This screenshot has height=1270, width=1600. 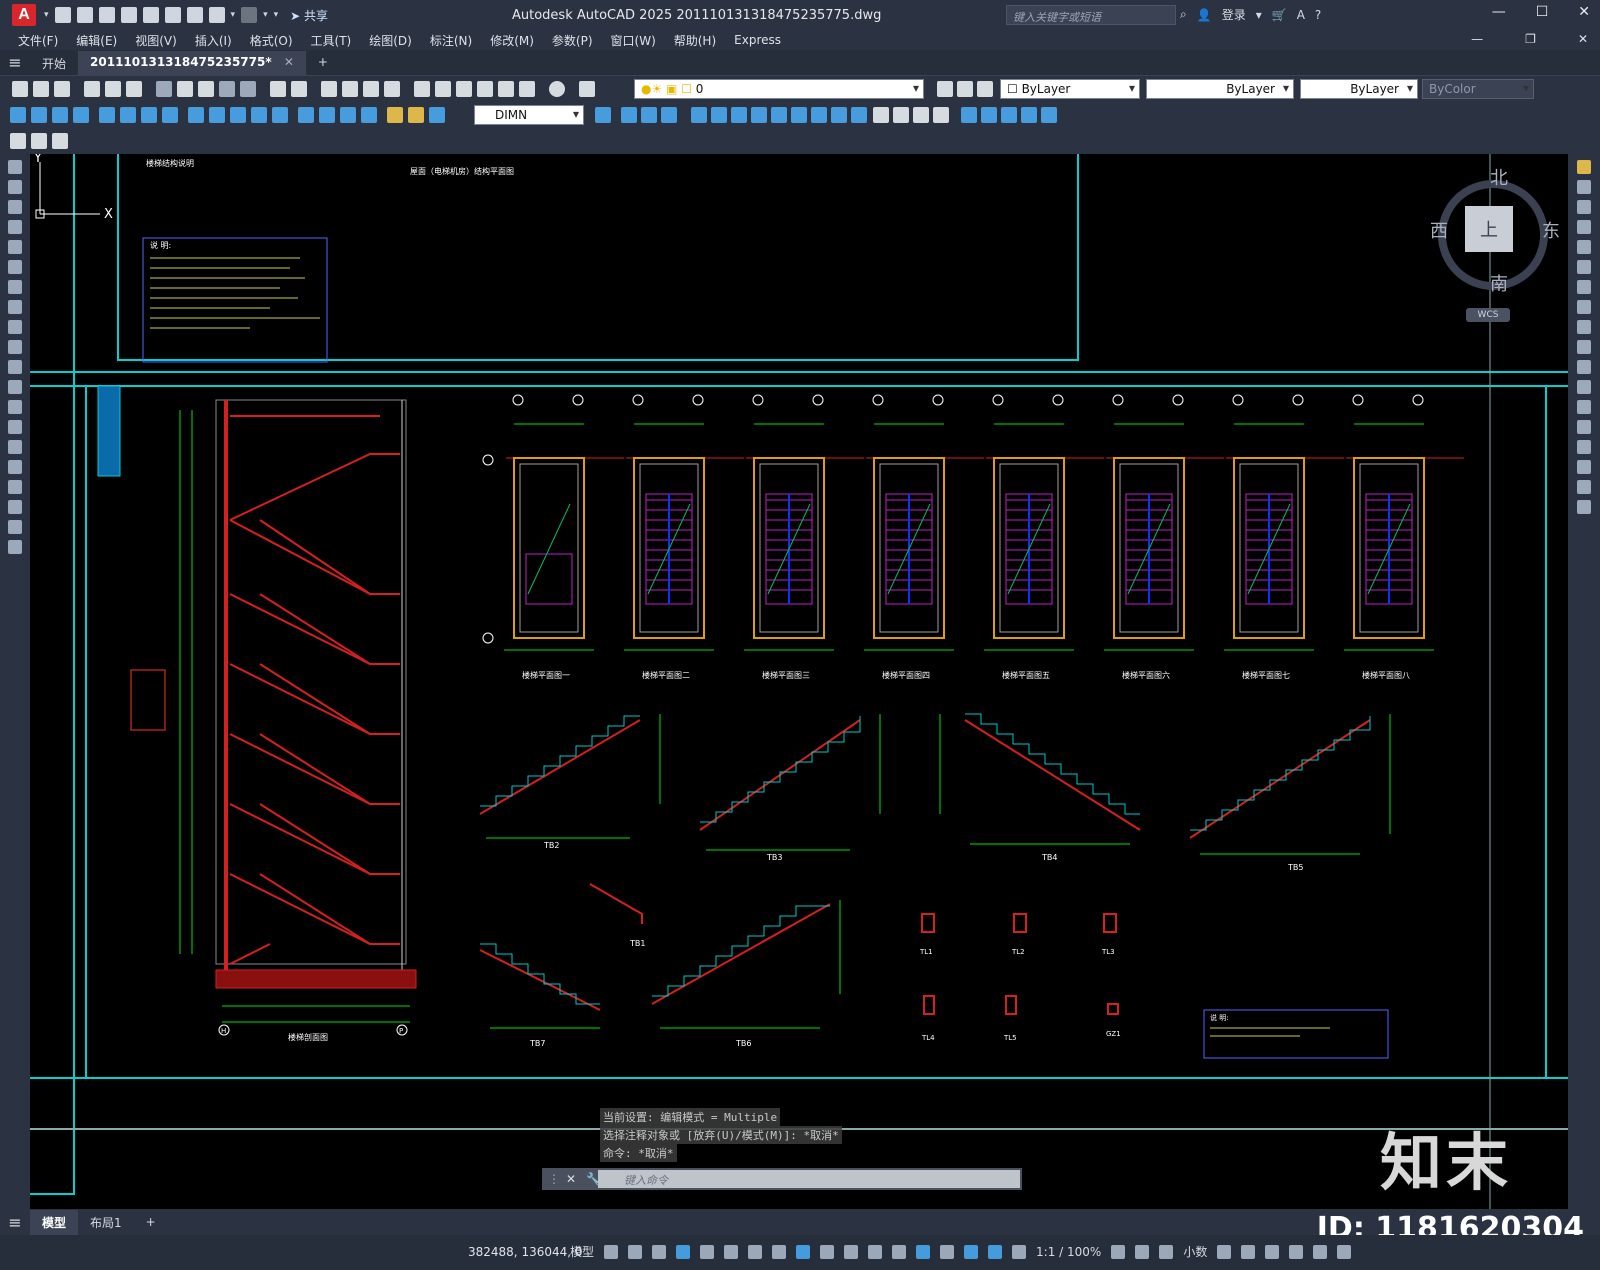 I want to click on rectangle-icon, so click(x=15, y=247).